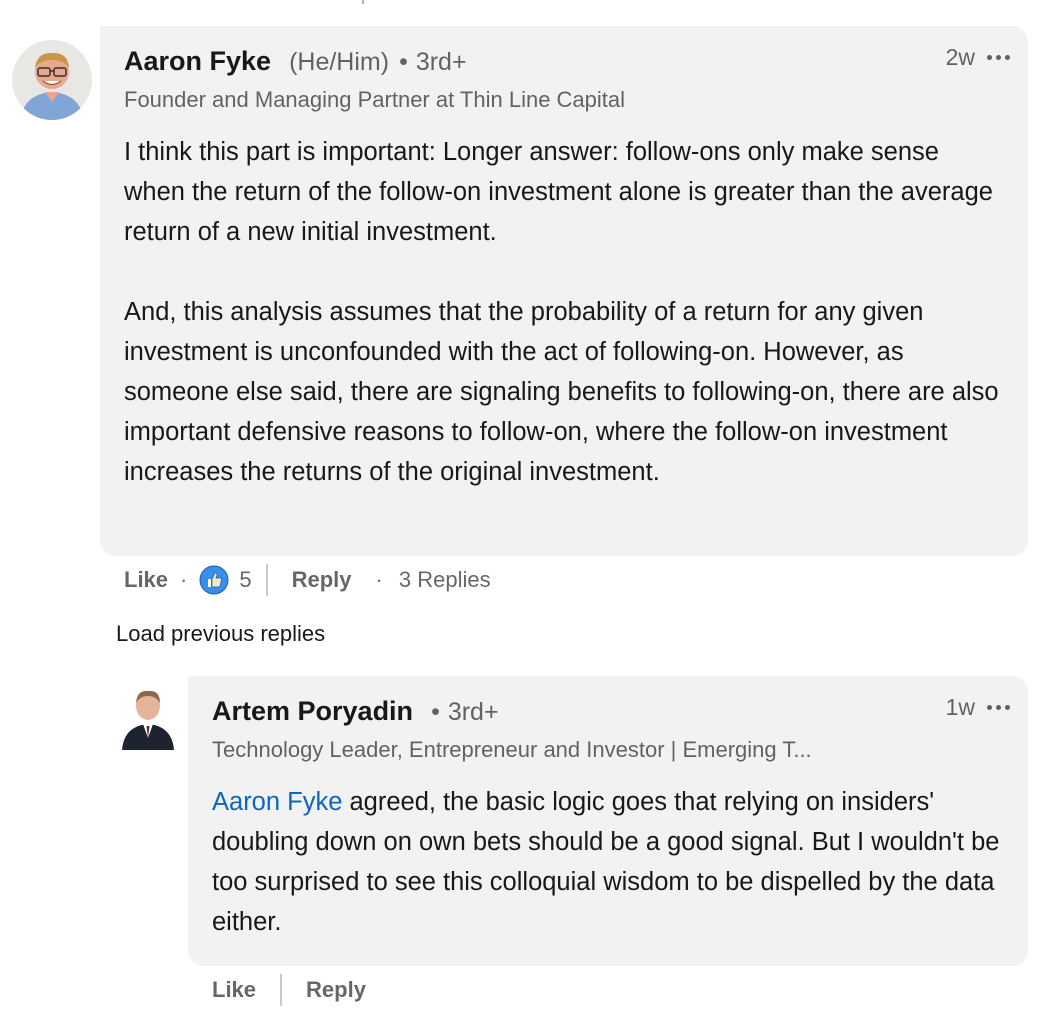  What do you see at coordinates (220, 634) in the screenshot?
I see `load-previous-replies-button: Load previous replies` at bounding box center [220, 634].